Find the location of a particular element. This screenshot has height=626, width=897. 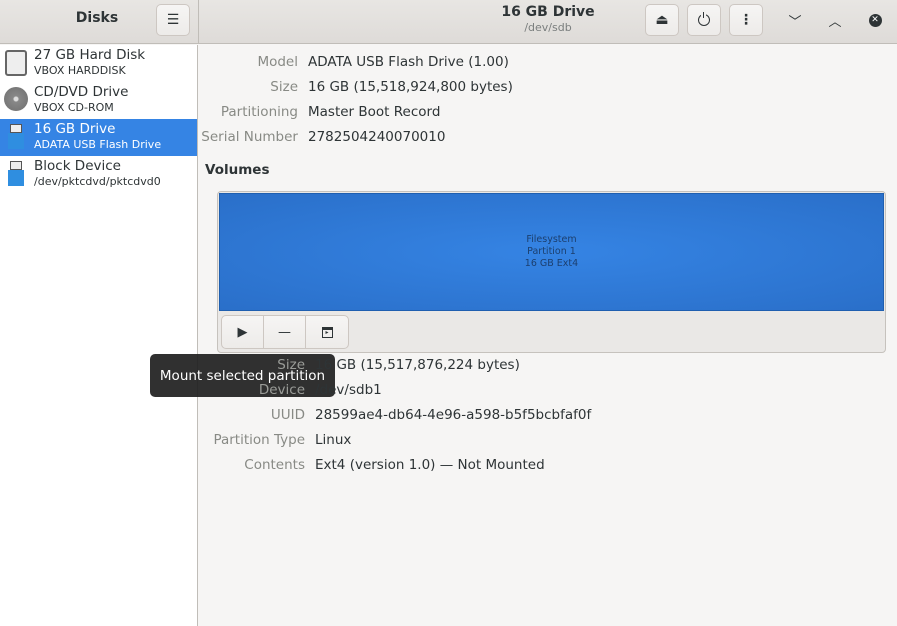

chevron-down-icon: ﹀ is located at coordinates (795, 22).